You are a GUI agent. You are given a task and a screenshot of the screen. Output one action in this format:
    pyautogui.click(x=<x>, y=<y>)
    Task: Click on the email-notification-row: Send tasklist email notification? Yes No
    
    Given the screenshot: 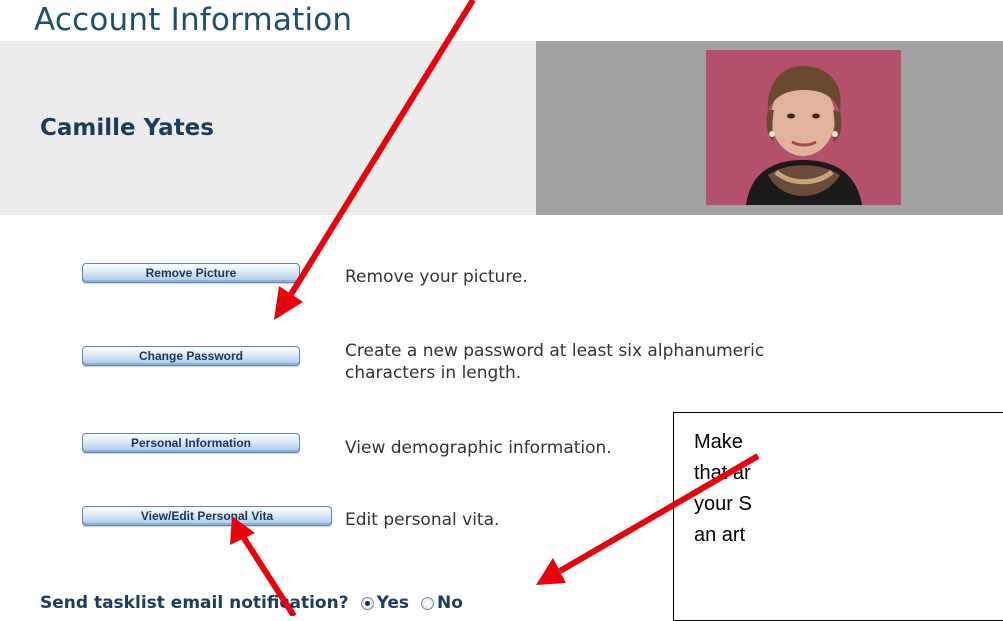 What is the action you would take?
    pyautogui.click(x=251, y=603)
    